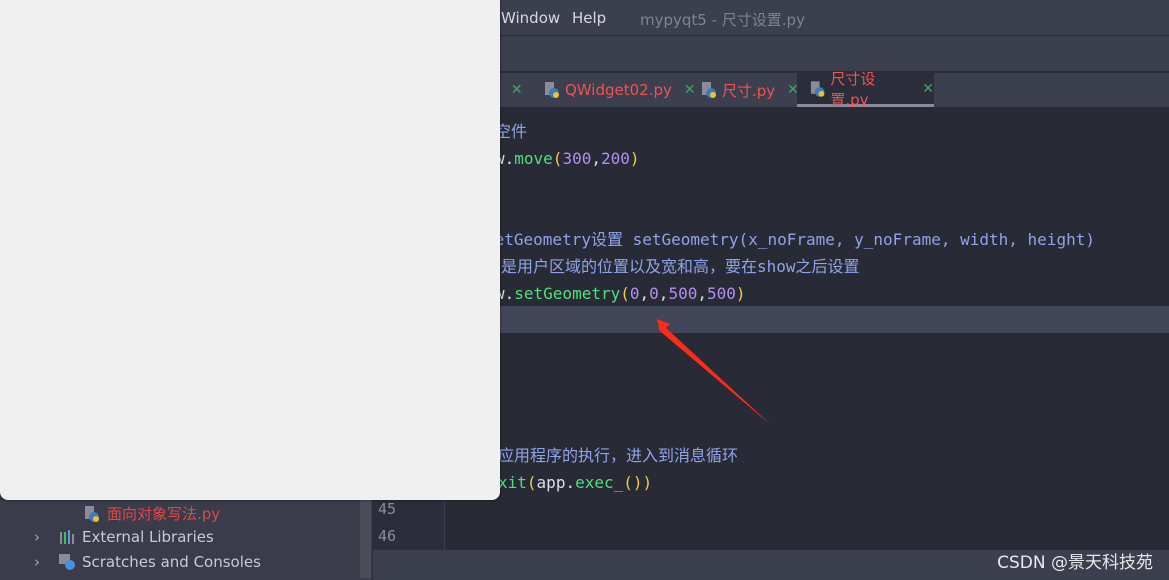 This screenshot has height=580, width=1169. Describe the element at coordinates (67, 562) in the screenshot. I see `scratches-icon` at that location.